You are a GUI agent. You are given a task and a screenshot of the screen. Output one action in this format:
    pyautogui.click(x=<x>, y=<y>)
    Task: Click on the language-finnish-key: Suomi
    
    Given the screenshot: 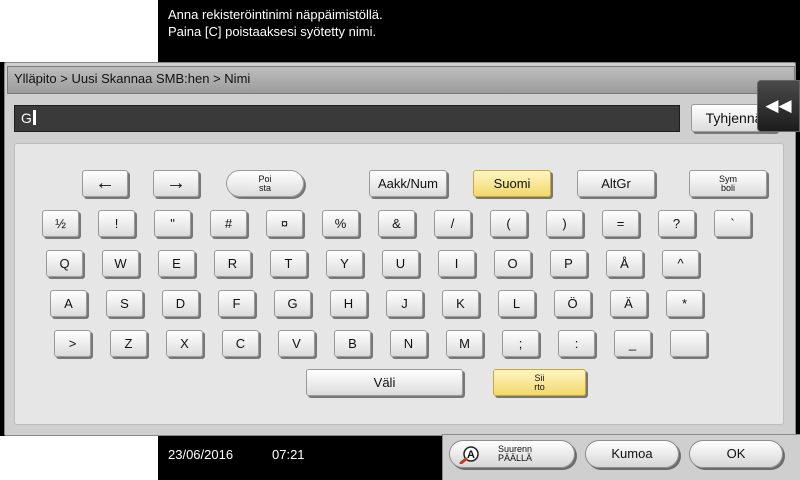 What is the action you would take?
    pyautogui.click(x=512, y=183)
    